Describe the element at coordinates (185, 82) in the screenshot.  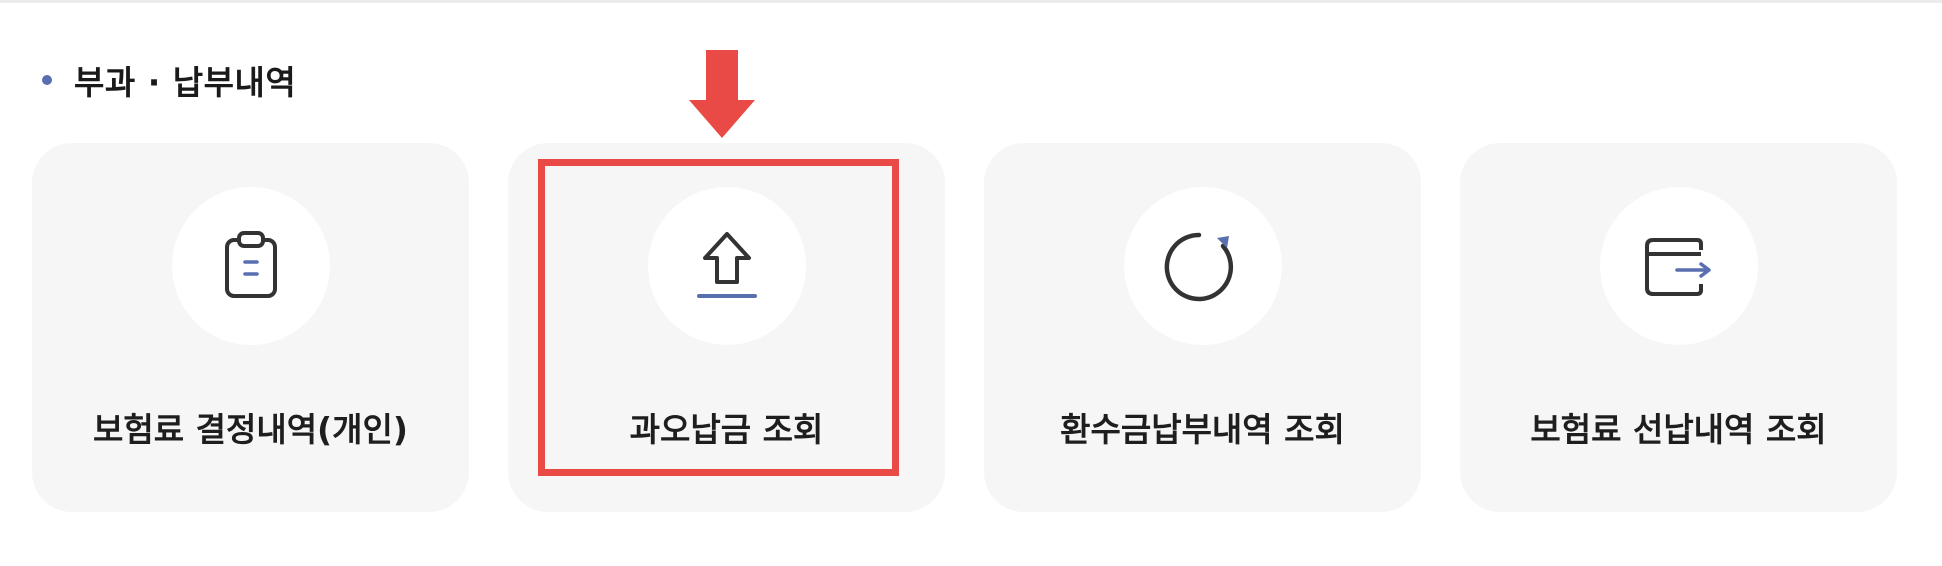
I see `section-title: 부과 · 납부내역` at that location.